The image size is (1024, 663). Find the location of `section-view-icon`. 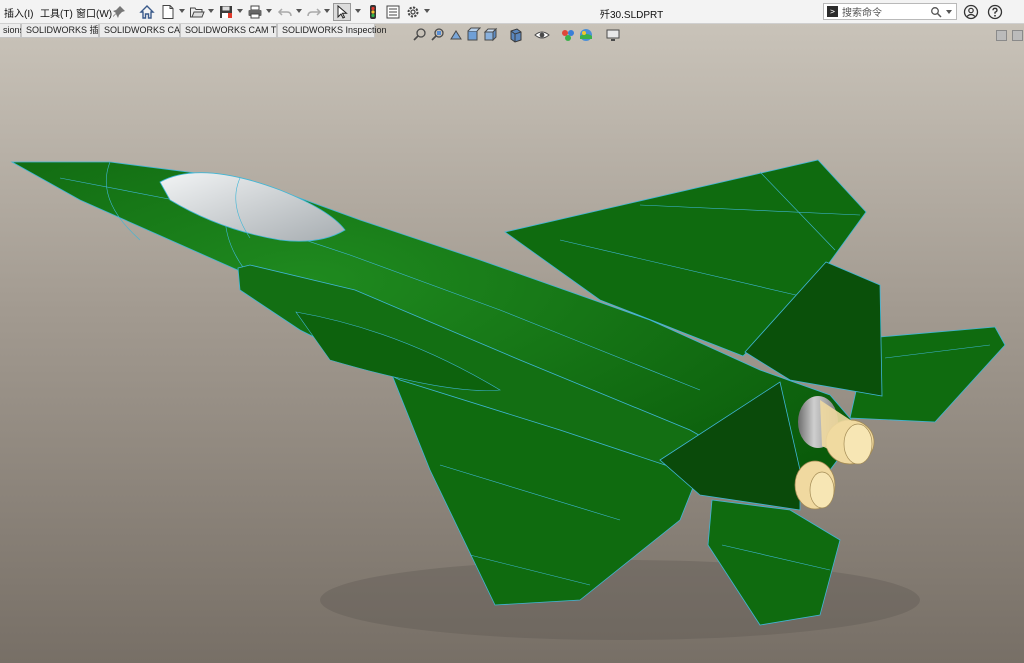

section-view-icon is located at coordinates (473, 35).